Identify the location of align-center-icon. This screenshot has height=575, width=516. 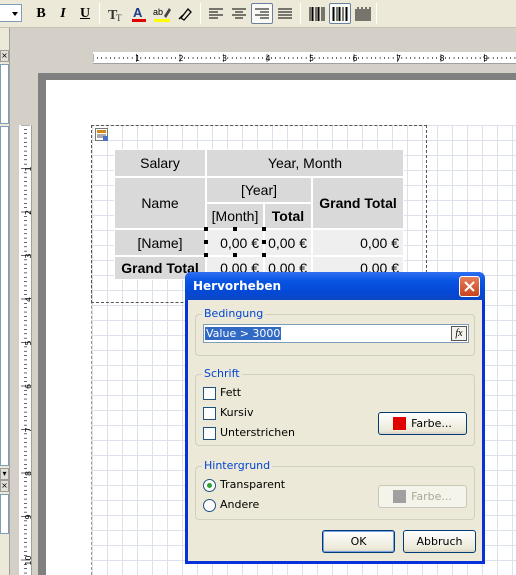
(239, 13).